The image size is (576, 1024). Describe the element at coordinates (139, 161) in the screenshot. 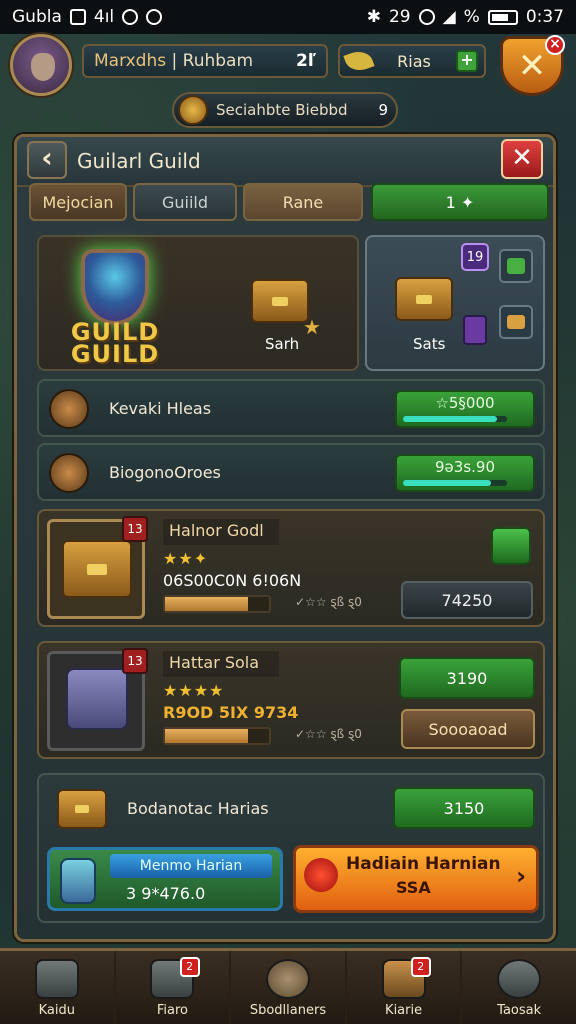

I see `panel-title: Guilarl Guild` at that location.